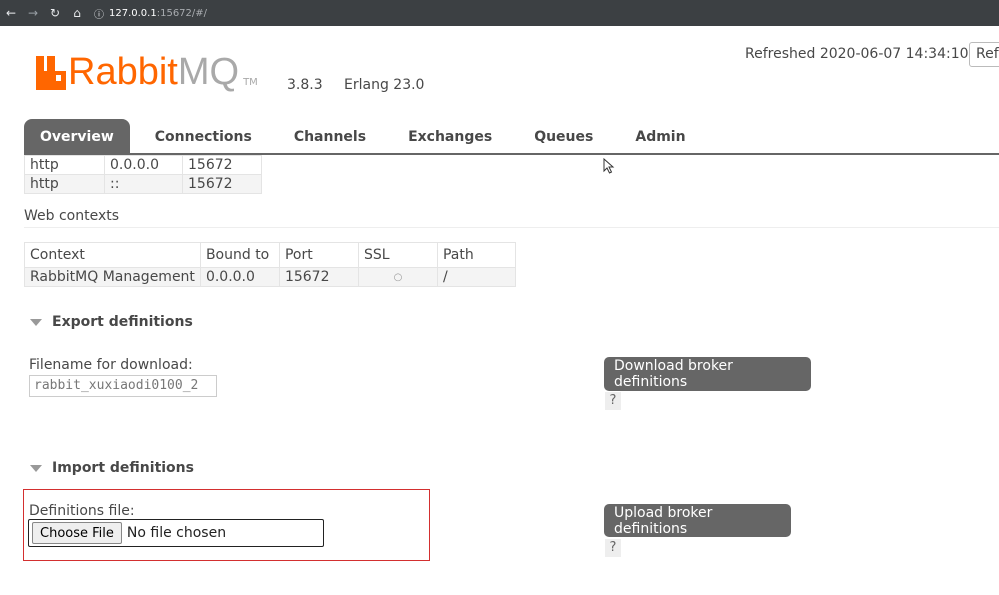 The width and height of the screenshot is (999, 595). I want to click on tab-overview: Overview, so click(77, 136).